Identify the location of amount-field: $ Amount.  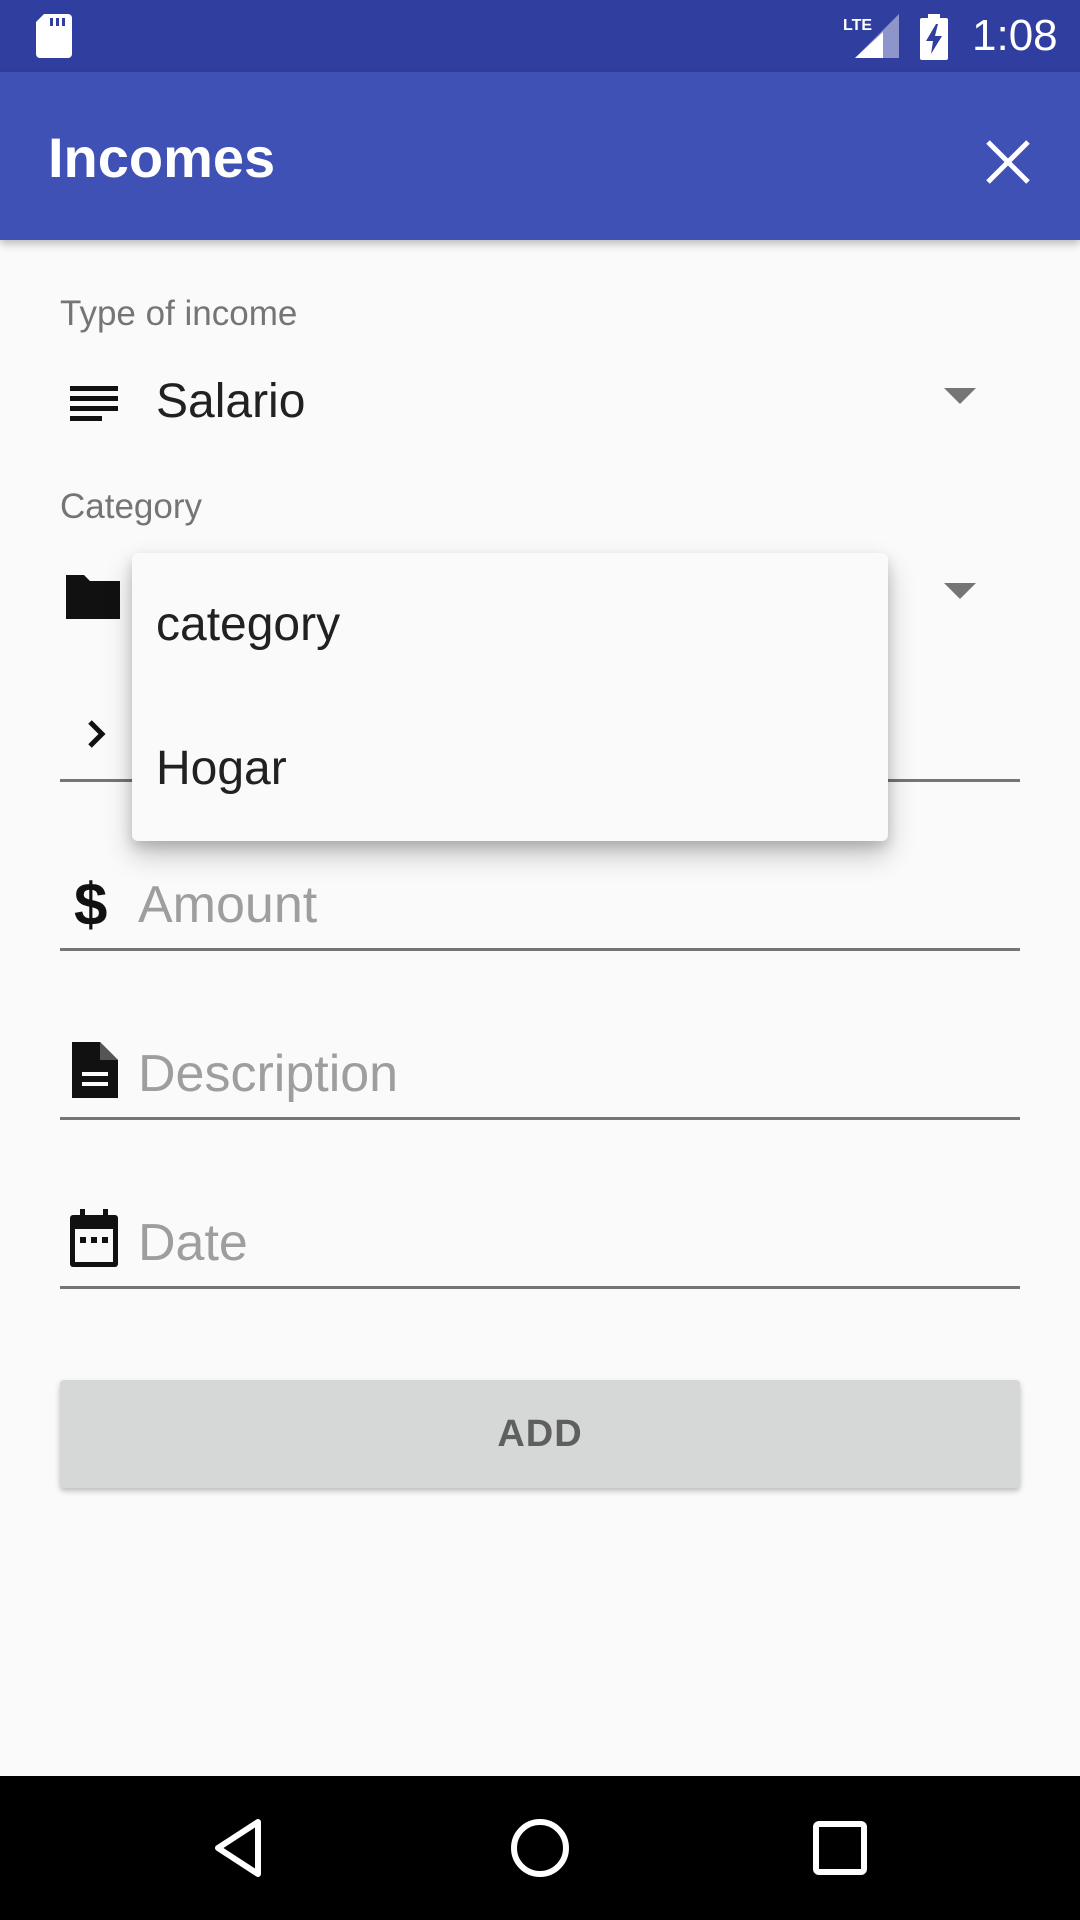
(540, 903).